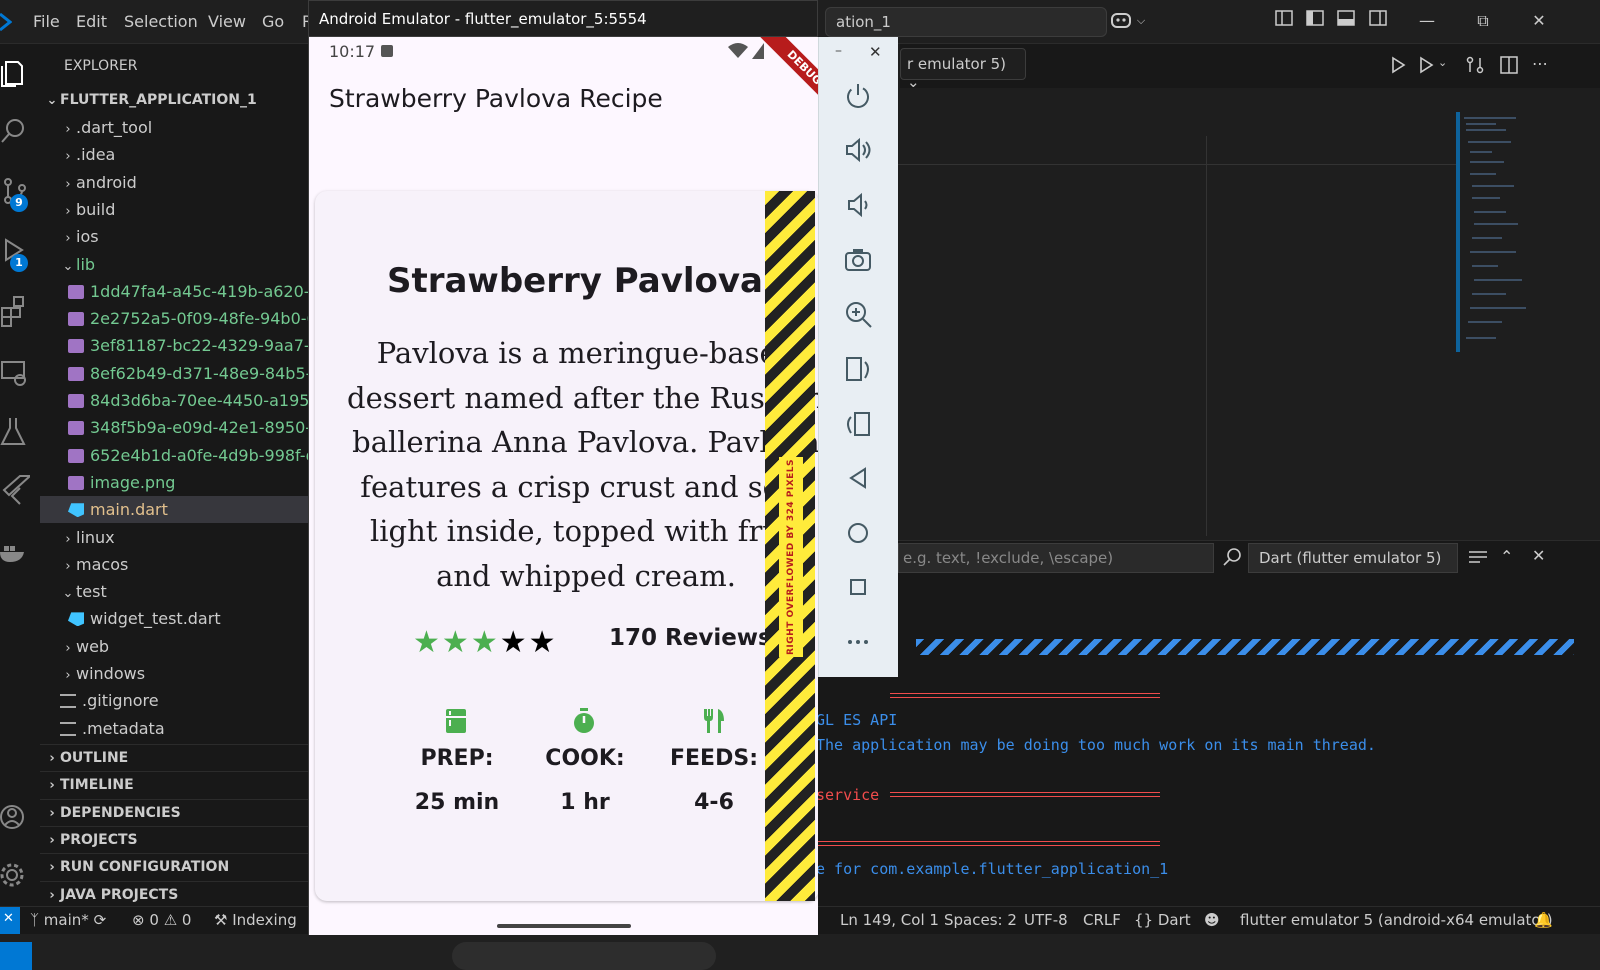  What do you see at coordinates (10, 920) in the screenshot?
I see `remote-indicator: ✕` at bounding box center [10, 920].